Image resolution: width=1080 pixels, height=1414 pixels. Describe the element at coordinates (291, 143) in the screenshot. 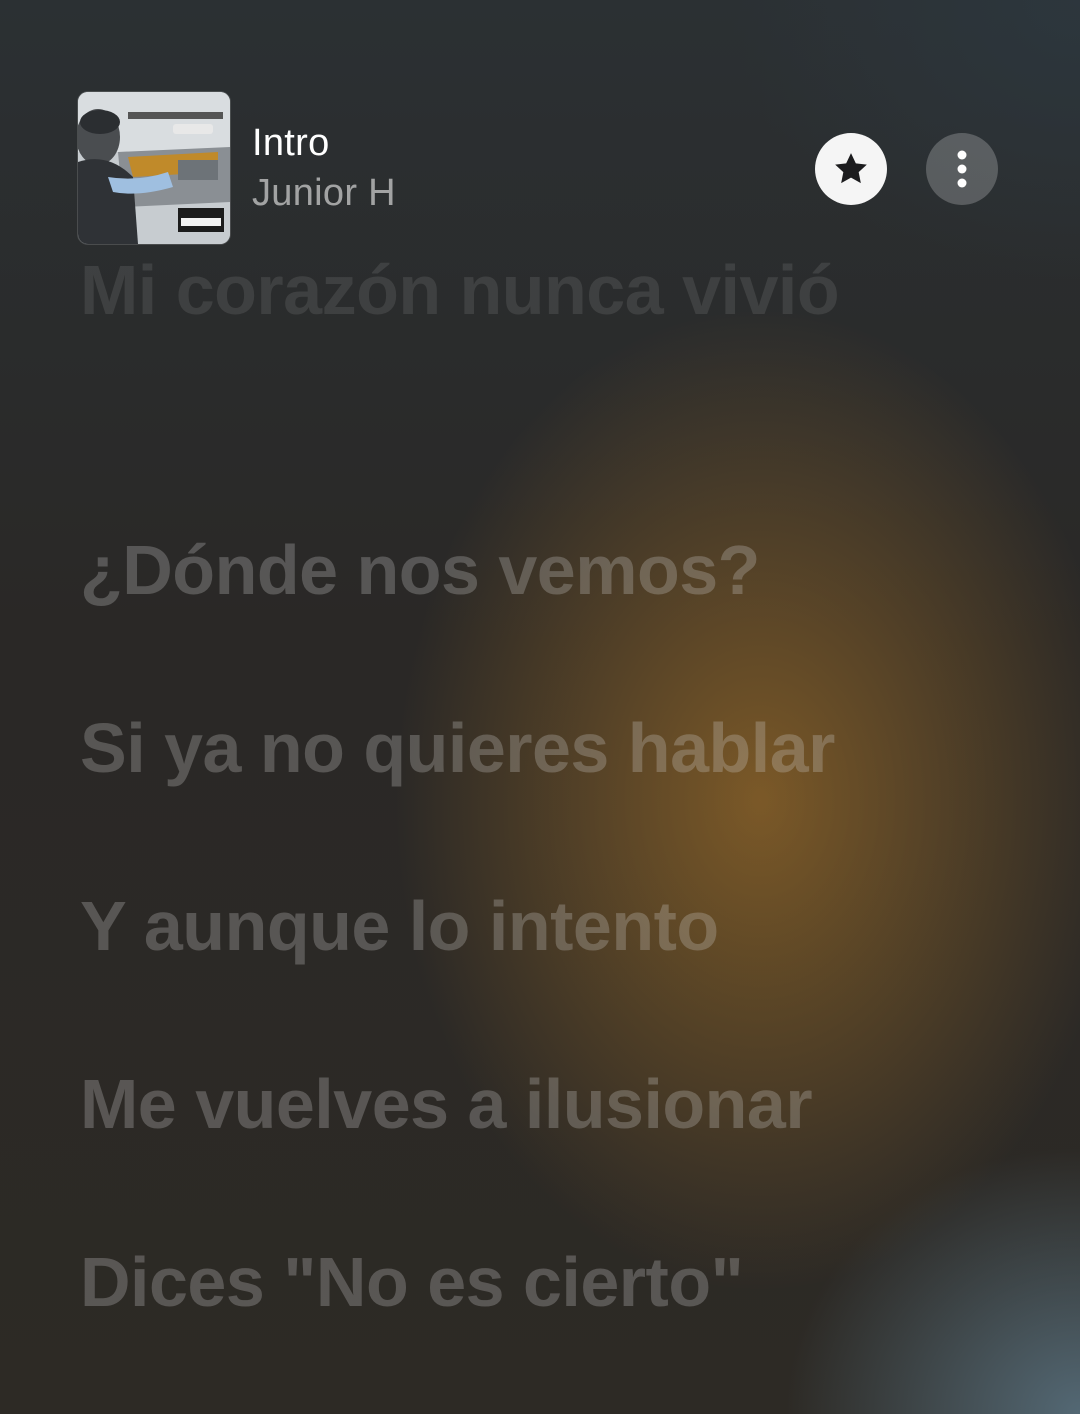

I see `track-title: Intro` at that location.